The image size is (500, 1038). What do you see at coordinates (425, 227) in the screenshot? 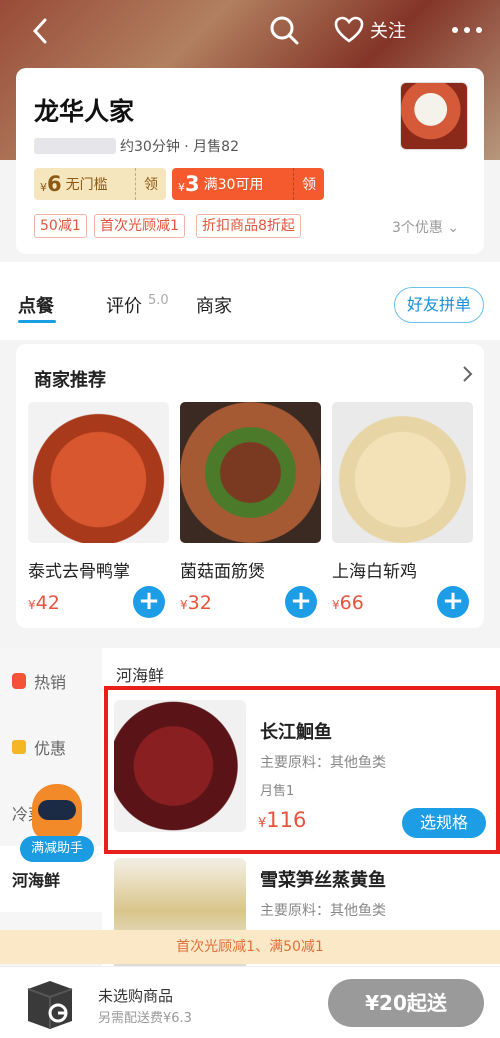
I see `promo-count-toggle: 3个优惠 ⌄` at bounding box center [425, 227].